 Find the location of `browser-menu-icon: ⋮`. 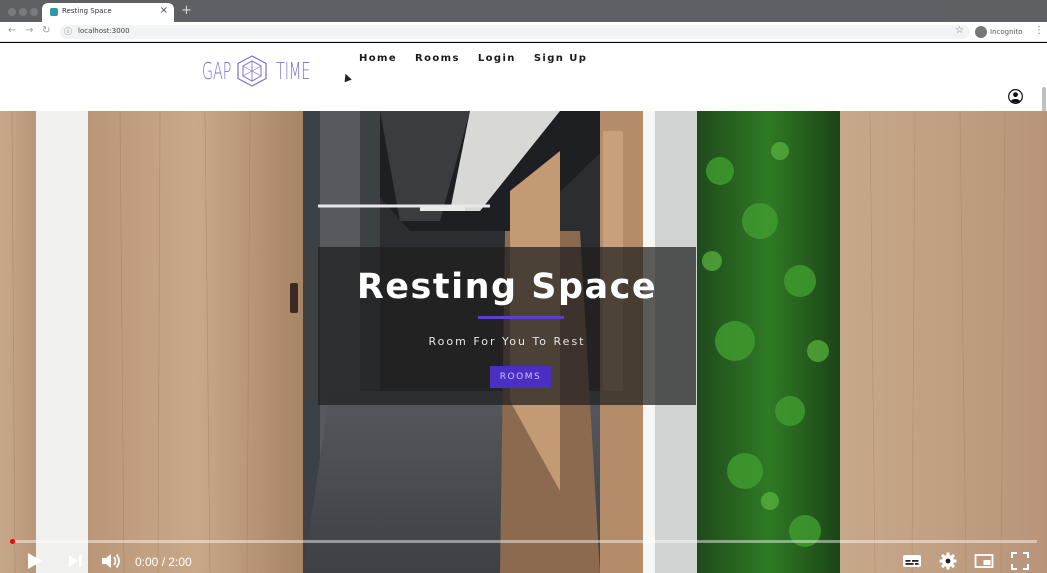

browser-menu-icon: ⋮ is located at coordinates (1039, 30).